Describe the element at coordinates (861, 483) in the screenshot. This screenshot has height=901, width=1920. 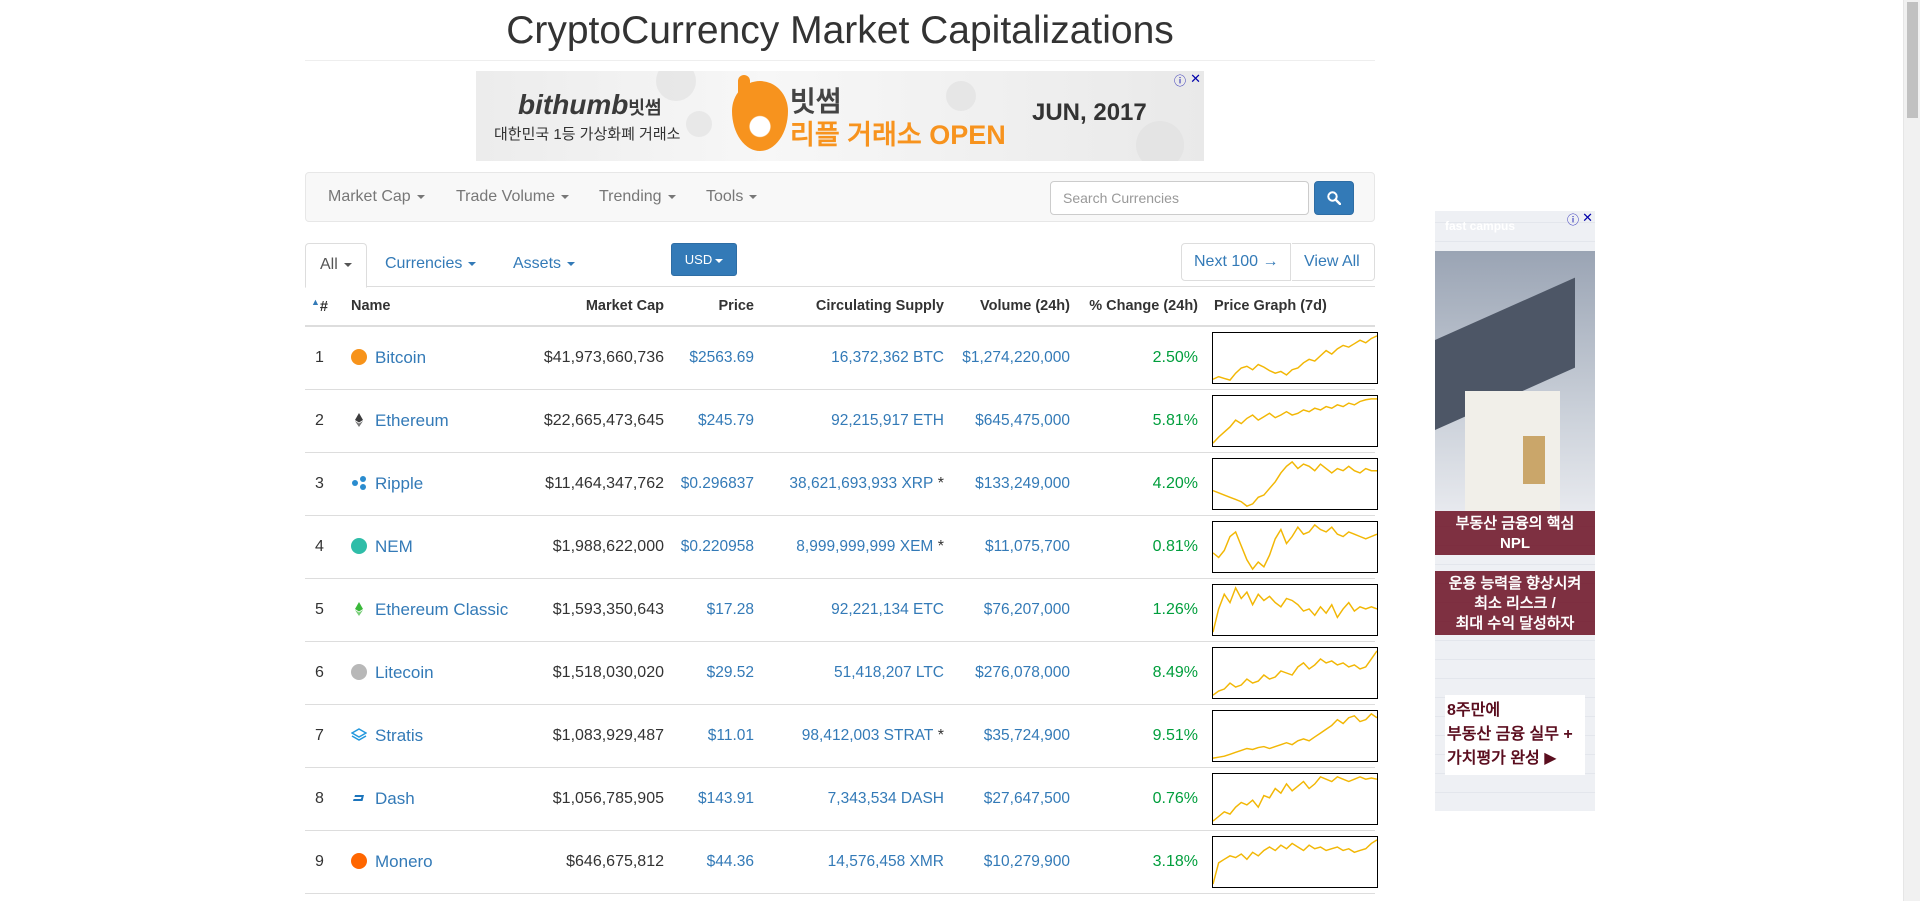
I see `supply-link: 38,621,693,933 XRP` at that location.